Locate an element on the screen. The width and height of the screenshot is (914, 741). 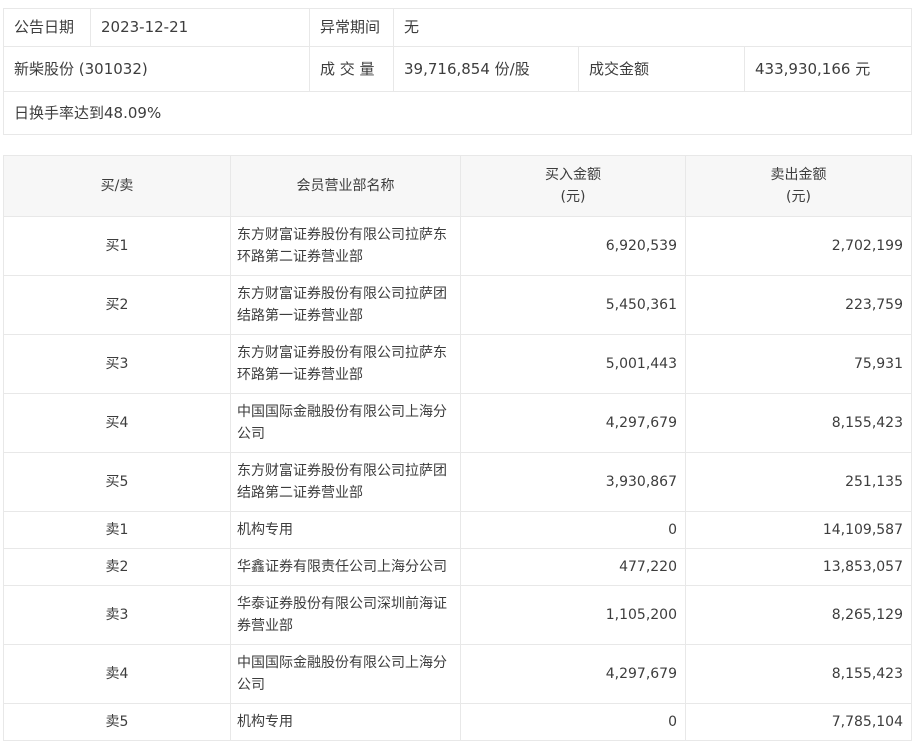
cell-branch-name: 东方财富证券股份有限公司拉萨团结路第一证券营业部 is located at coordinates (345, 305).